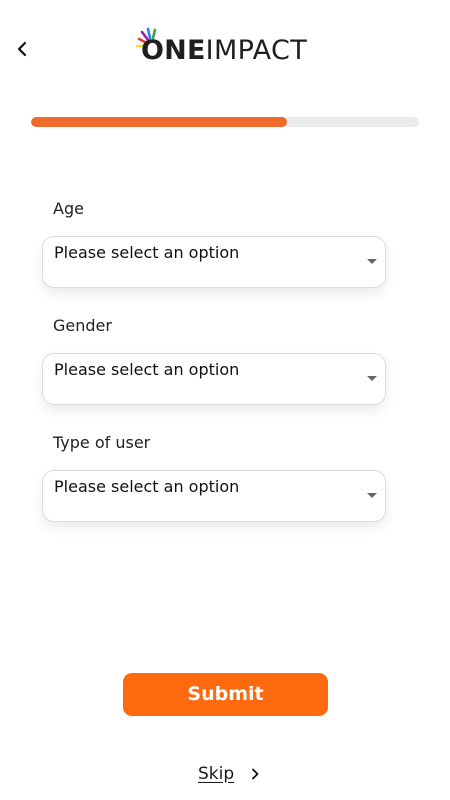 The image size is (450, 800). I want to click on oneimpact-logo: ONEIMPACT, so click(227, 48).